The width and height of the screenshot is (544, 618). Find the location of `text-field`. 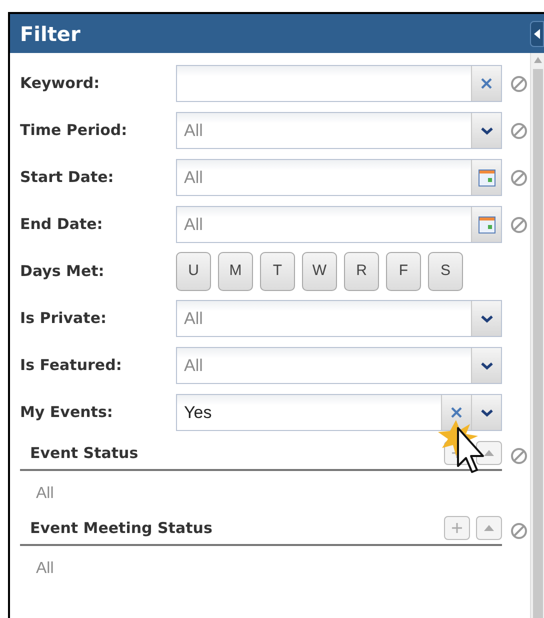

text-field is located at coordinates (339, 83).